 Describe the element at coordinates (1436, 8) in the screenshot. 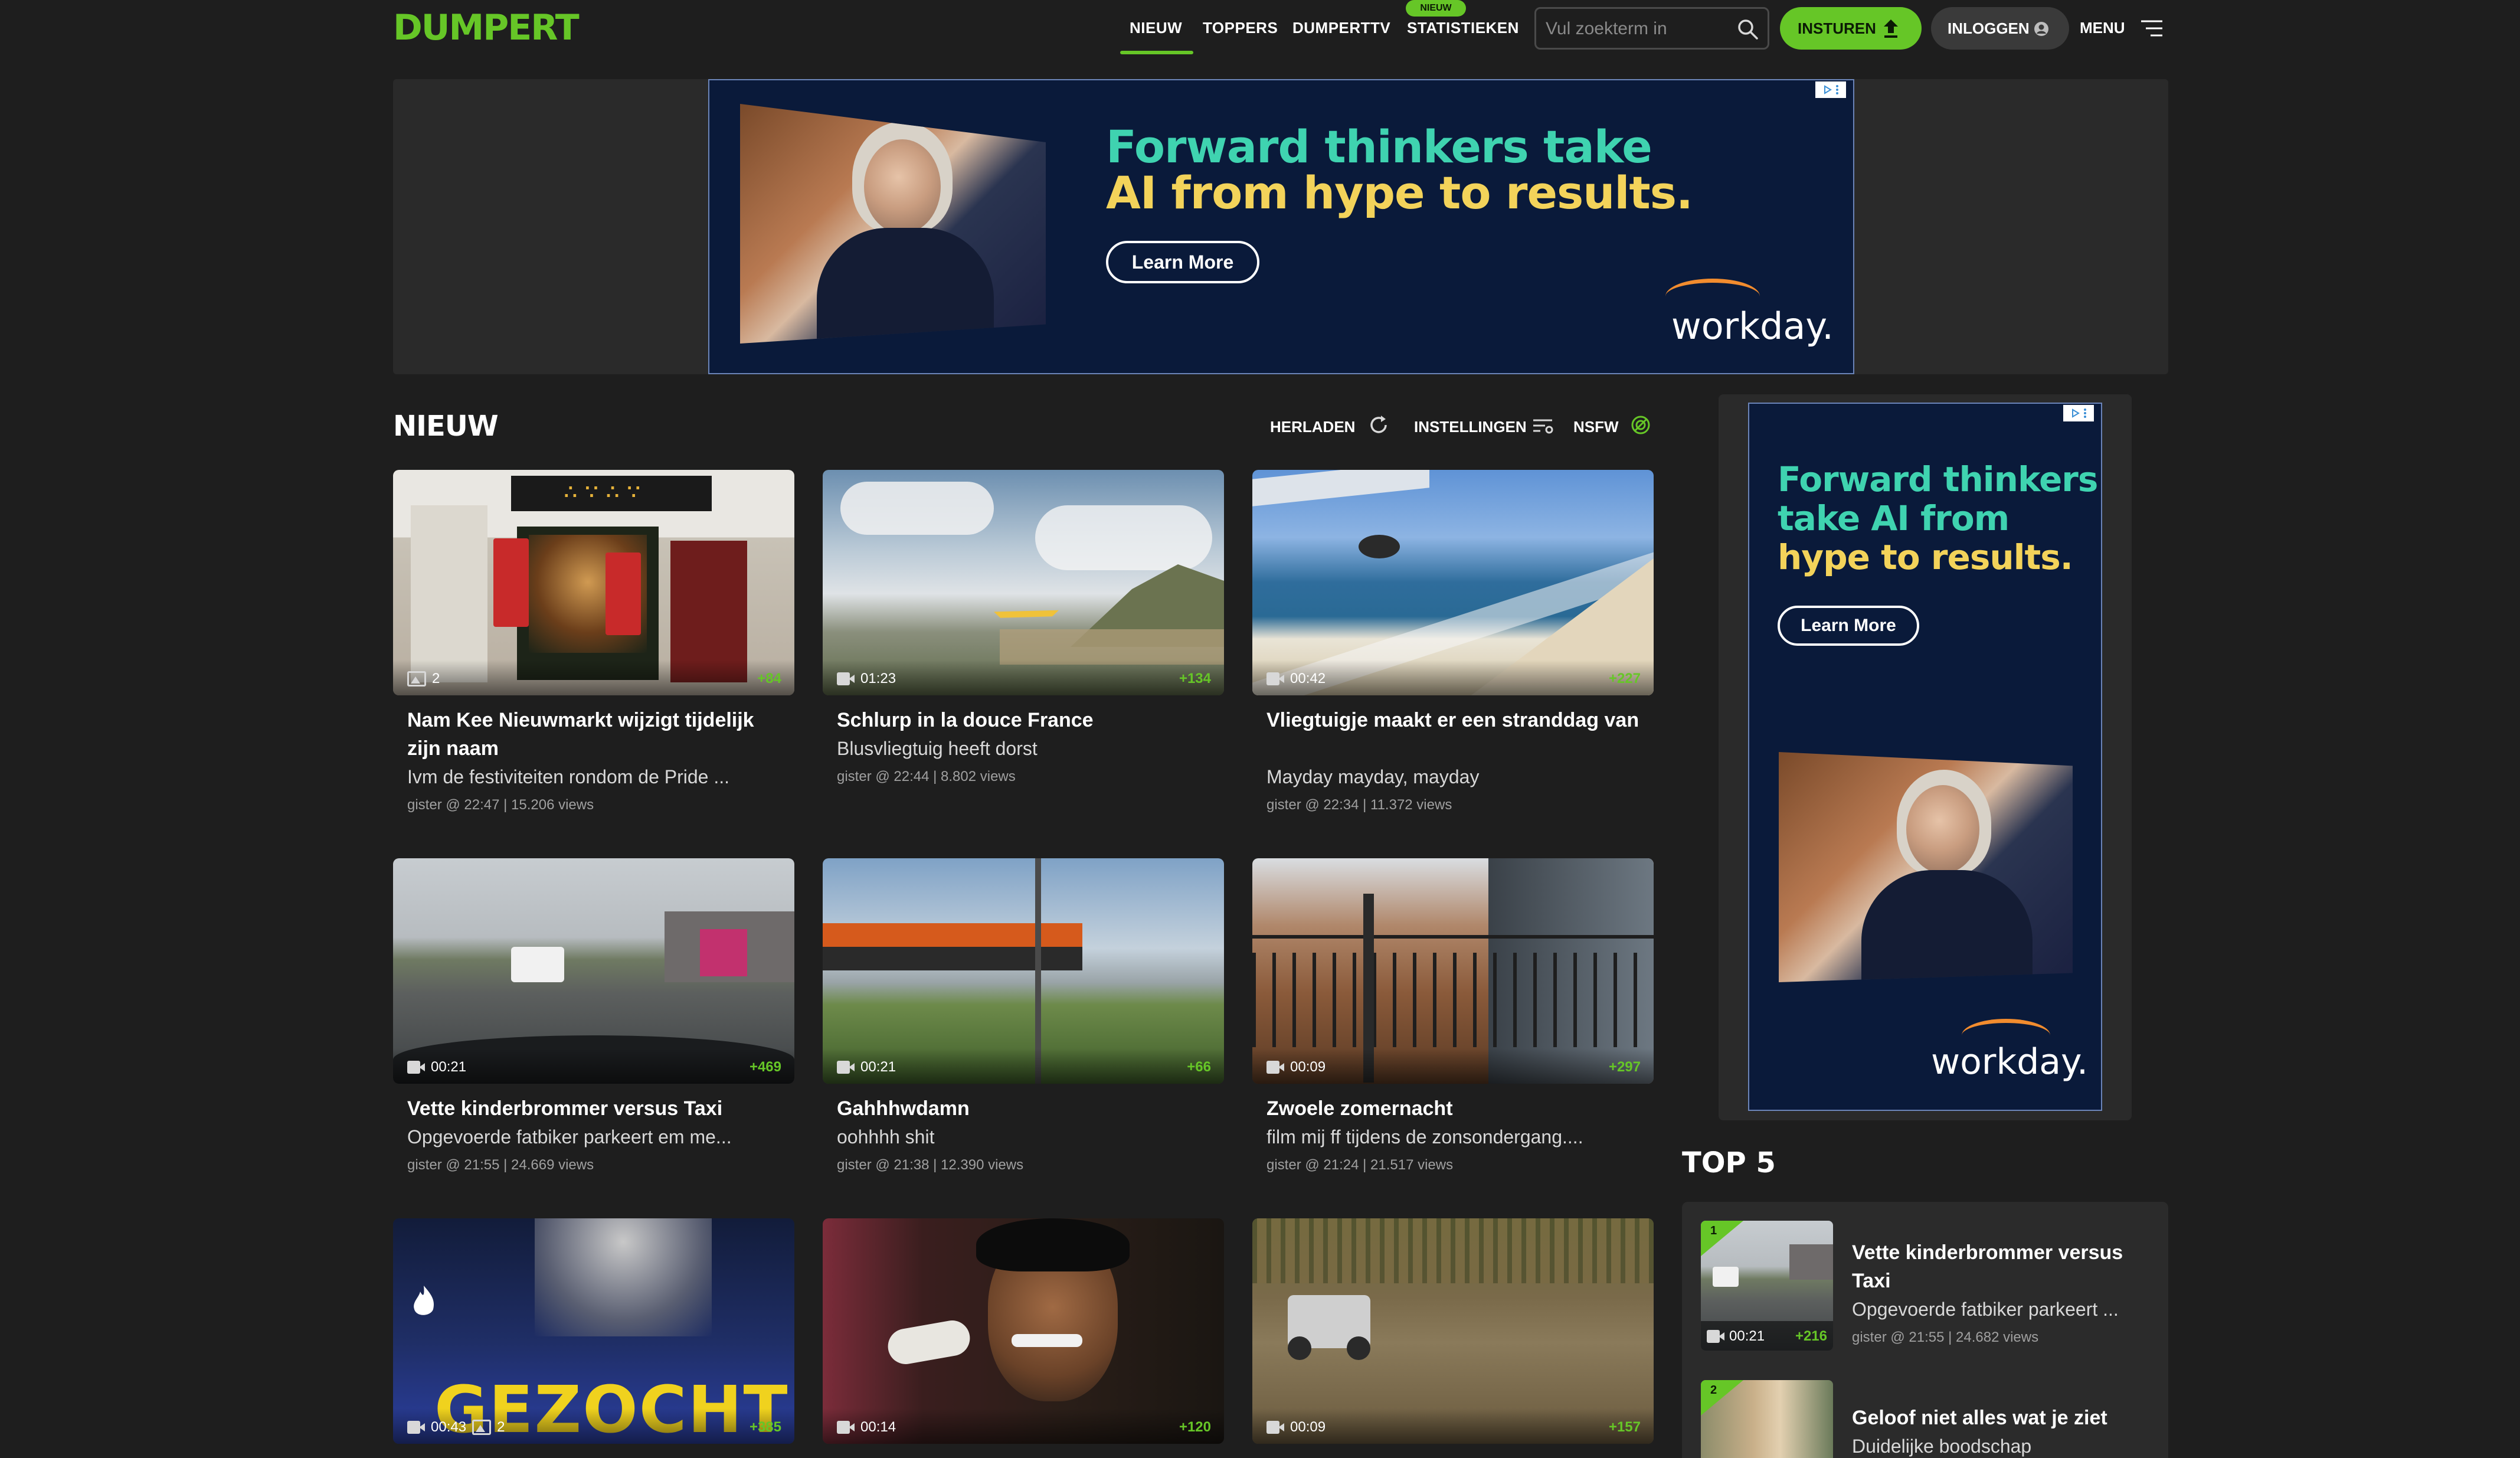

I see `new-badge: NIEUW` at that location.